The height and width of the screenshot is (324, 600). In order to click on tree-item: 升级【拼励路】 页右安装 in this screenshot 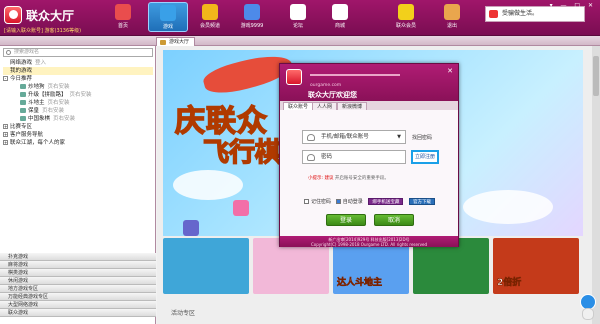, I will do `click(78, 95)`.